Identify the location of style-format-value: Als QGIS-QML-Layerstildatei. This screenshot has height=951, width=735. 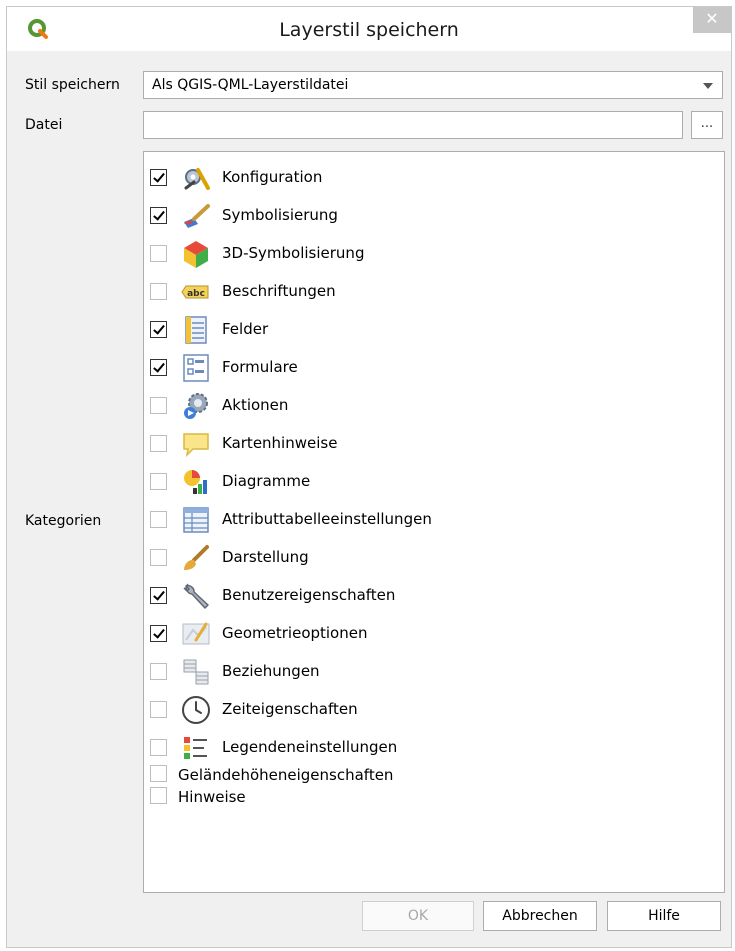
(250, 85).